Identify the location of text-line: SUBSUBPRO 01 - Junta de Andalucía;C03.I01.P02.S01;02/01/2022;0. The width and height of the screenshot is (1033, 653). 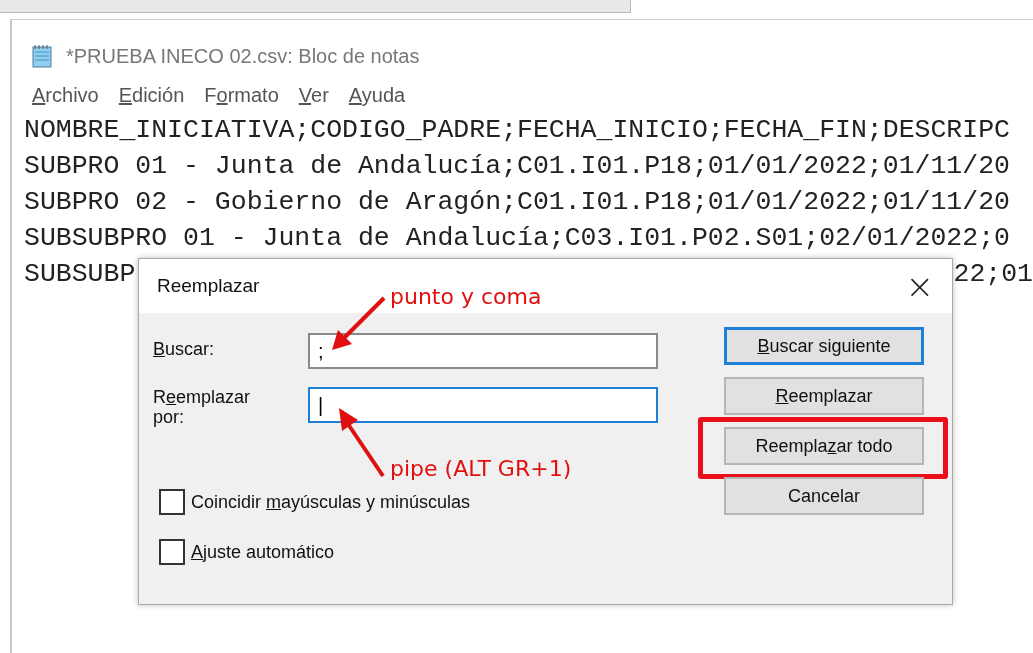
(517, 238).